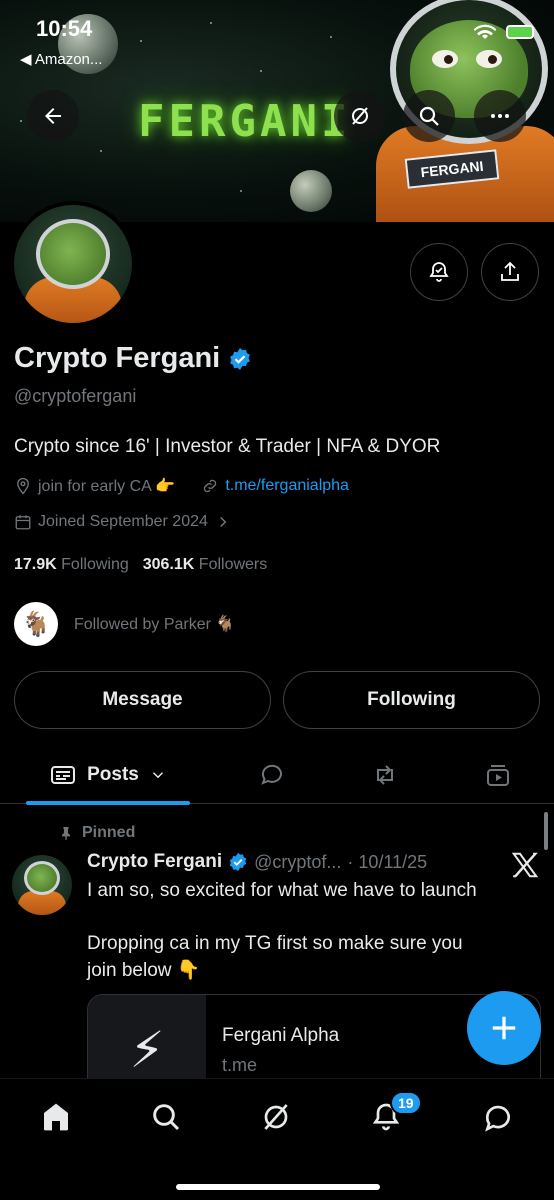  What do you see at coordinates (155, 624) in the screenshot?
I see `followed-by-text: Followed by Parker 🐐` at bounding box center [155, 624].